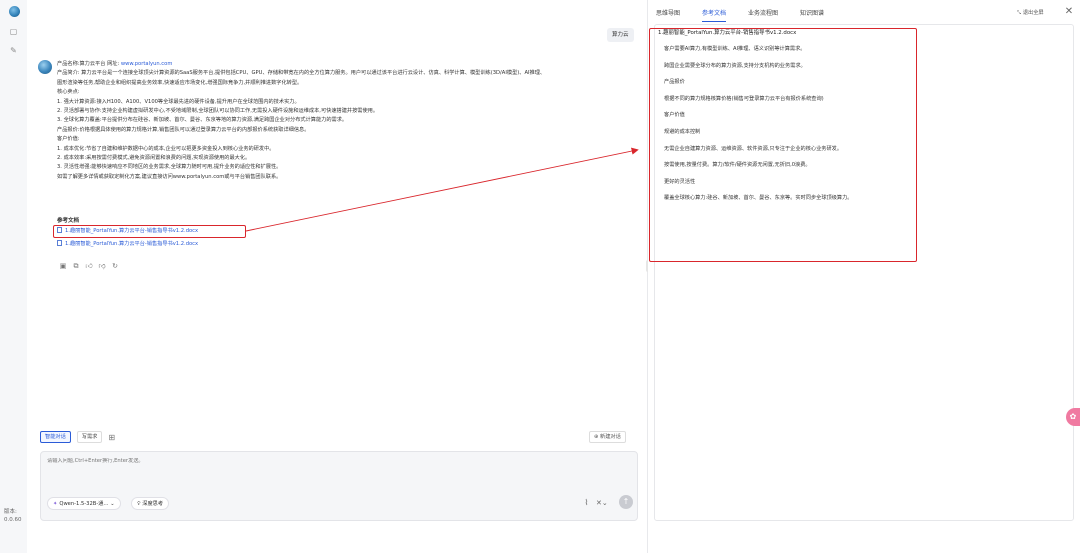 This screenshot has width=1080, height=553. Describe the element at coordinates (763, 14) in the screenshot. I see `tab-process-flow: 业务流程图` at that location.